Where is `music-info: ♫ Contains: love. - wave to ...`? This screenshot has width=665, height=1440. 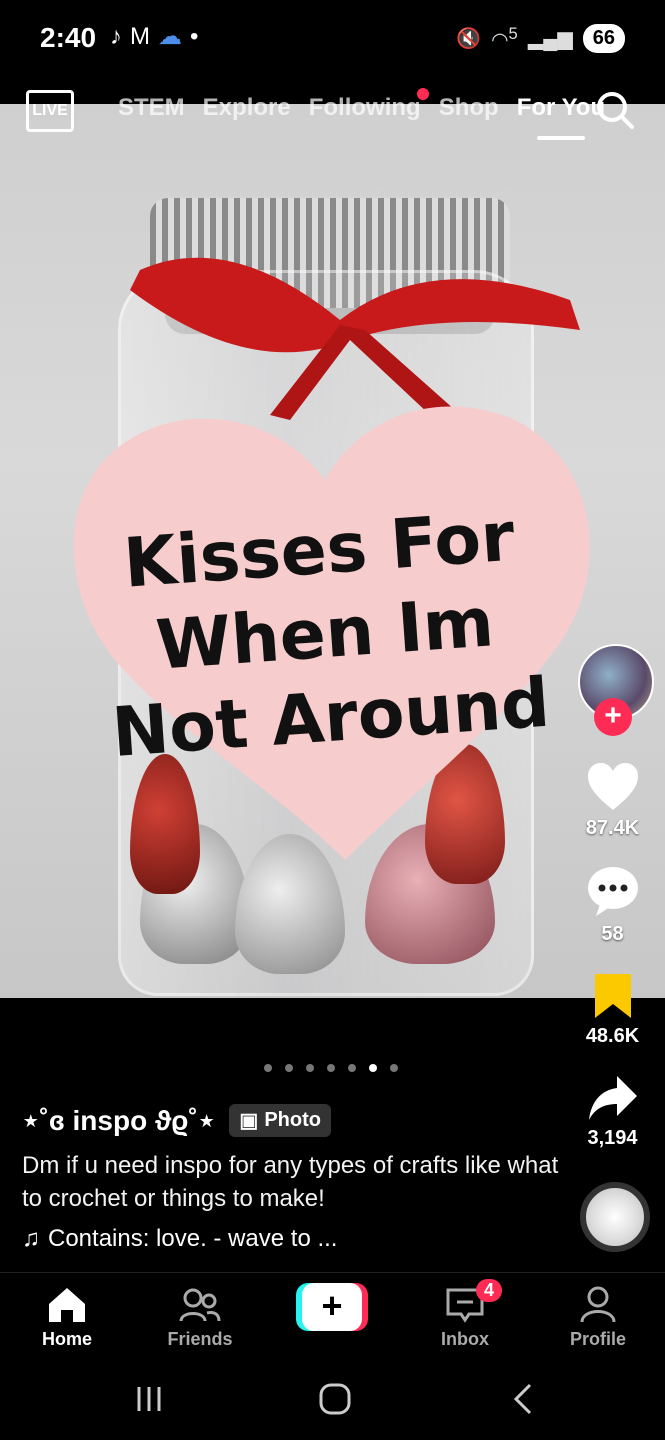
music-info: ♫ Contains: love. - wave to ... is located at coordinates (292, 1239).